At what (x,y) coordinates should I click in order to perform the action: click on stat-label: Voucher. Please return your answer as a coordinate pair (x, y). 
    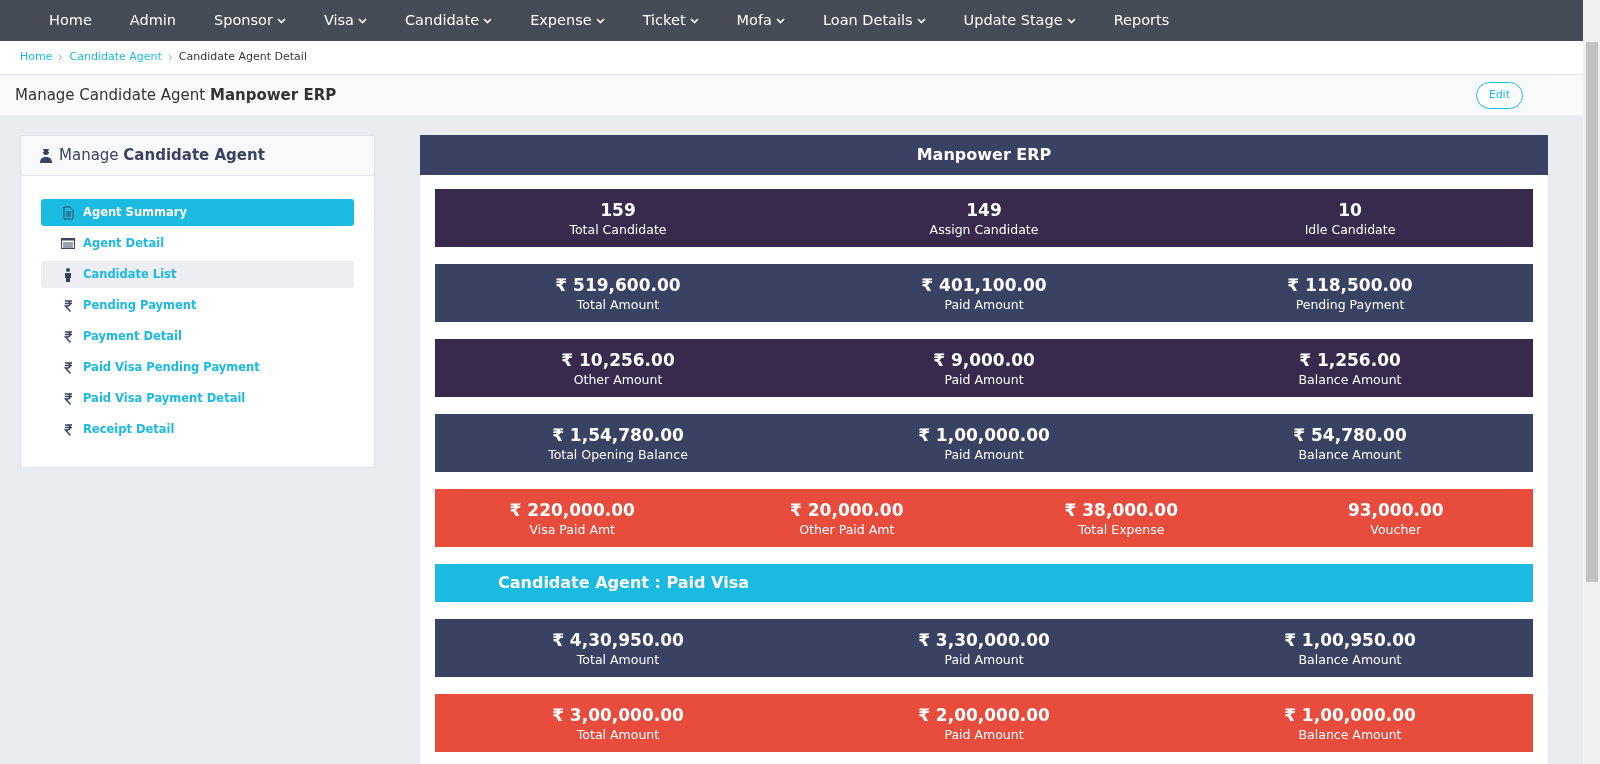
    Looking at the image, I should click on (1396, 529).